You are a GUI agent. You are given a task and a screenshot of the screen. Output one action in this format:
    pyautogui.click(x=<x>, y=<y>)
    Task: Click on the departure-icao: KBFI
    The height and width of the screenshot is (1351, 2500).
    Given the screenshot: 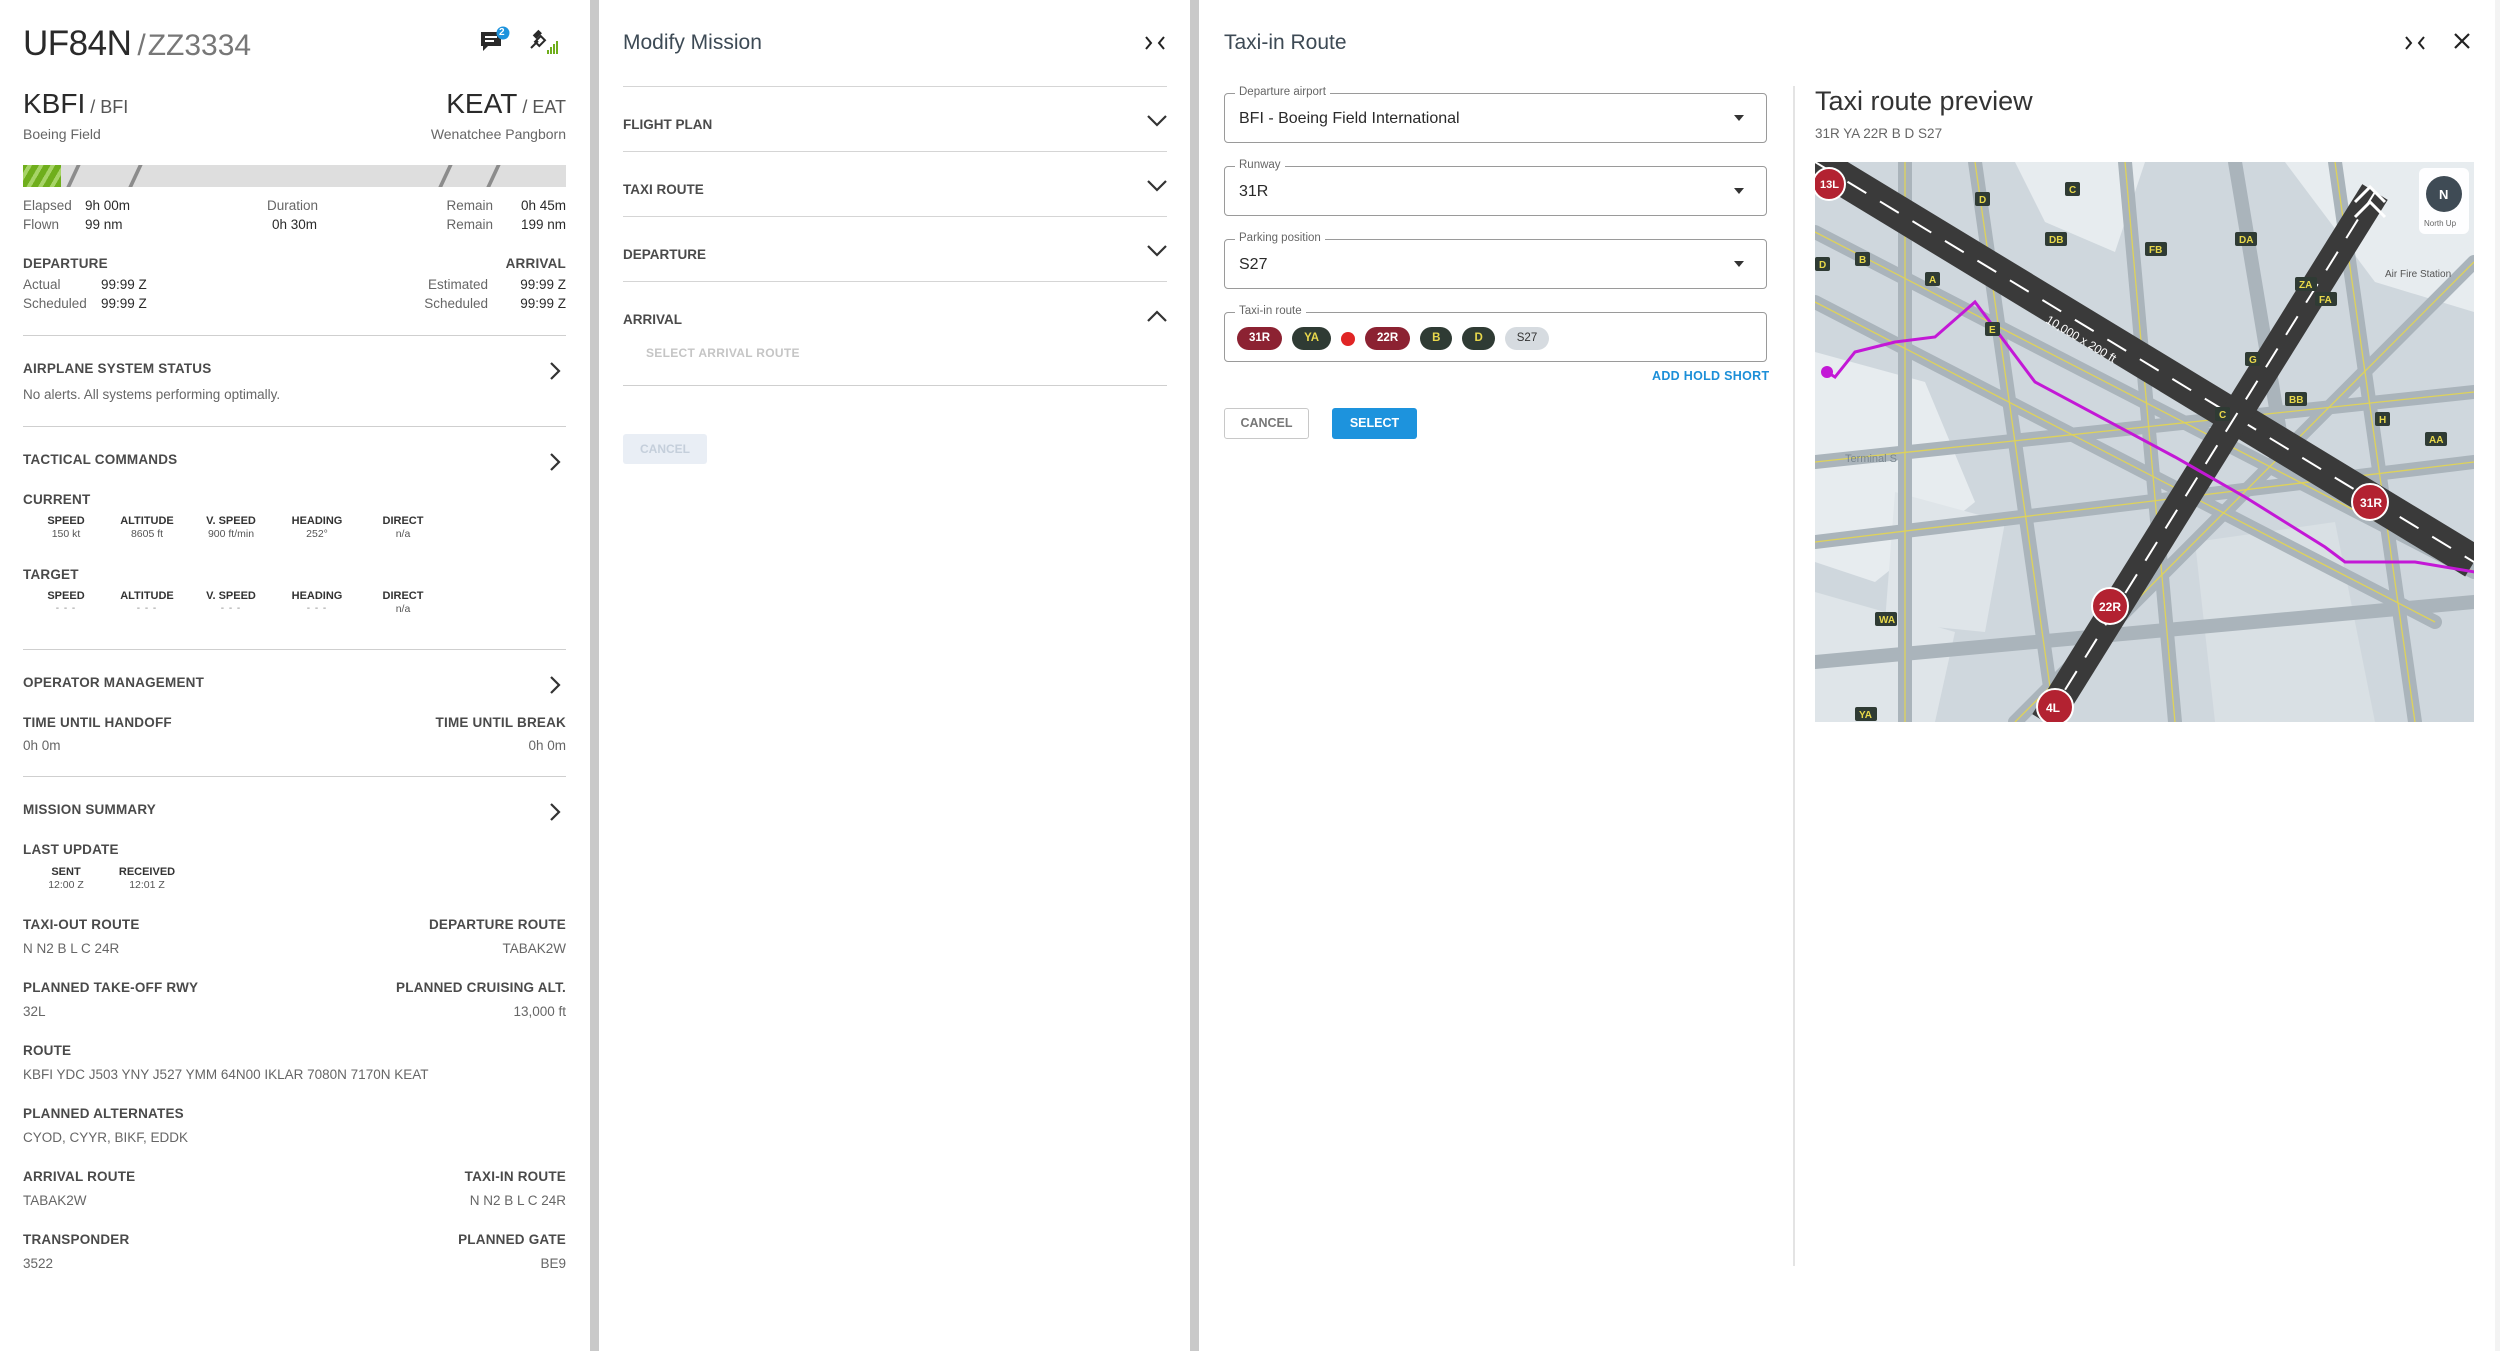 What is the action you would take?
    pyautogui.click(x=54, y=103)
    